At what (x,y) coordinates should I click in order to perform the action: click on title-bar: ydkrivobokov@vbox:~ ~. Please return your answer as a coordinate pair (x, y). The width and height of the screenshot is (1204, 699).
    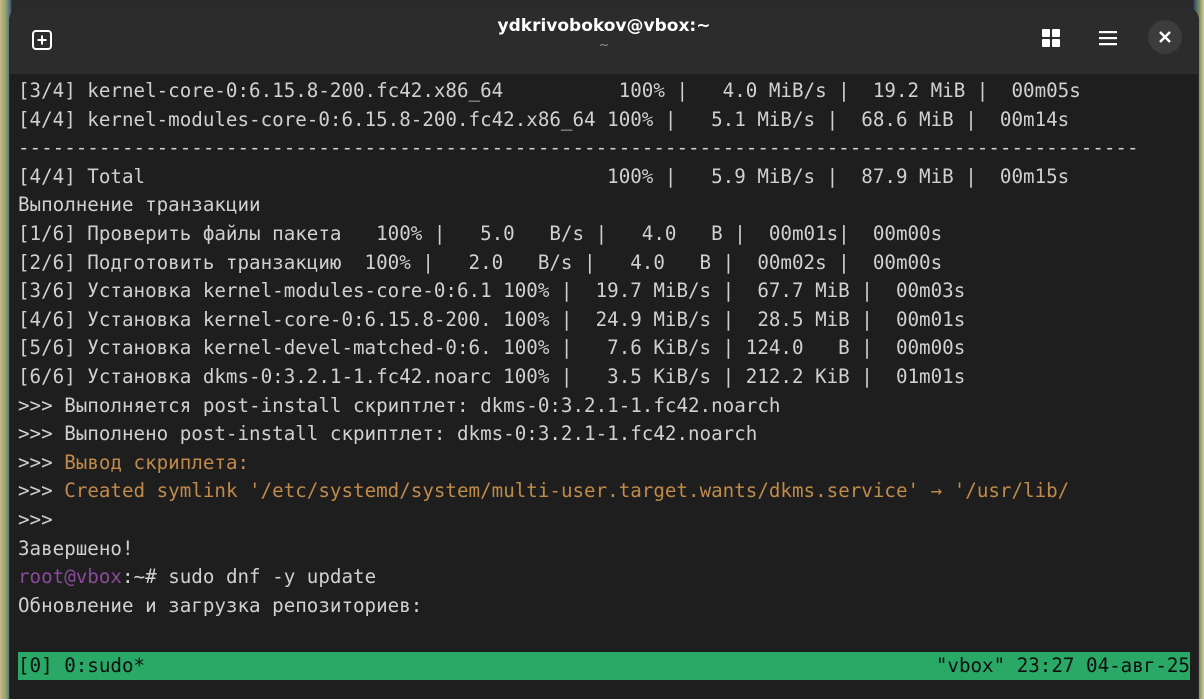
    Looking at the image, I should click on (604, 41).